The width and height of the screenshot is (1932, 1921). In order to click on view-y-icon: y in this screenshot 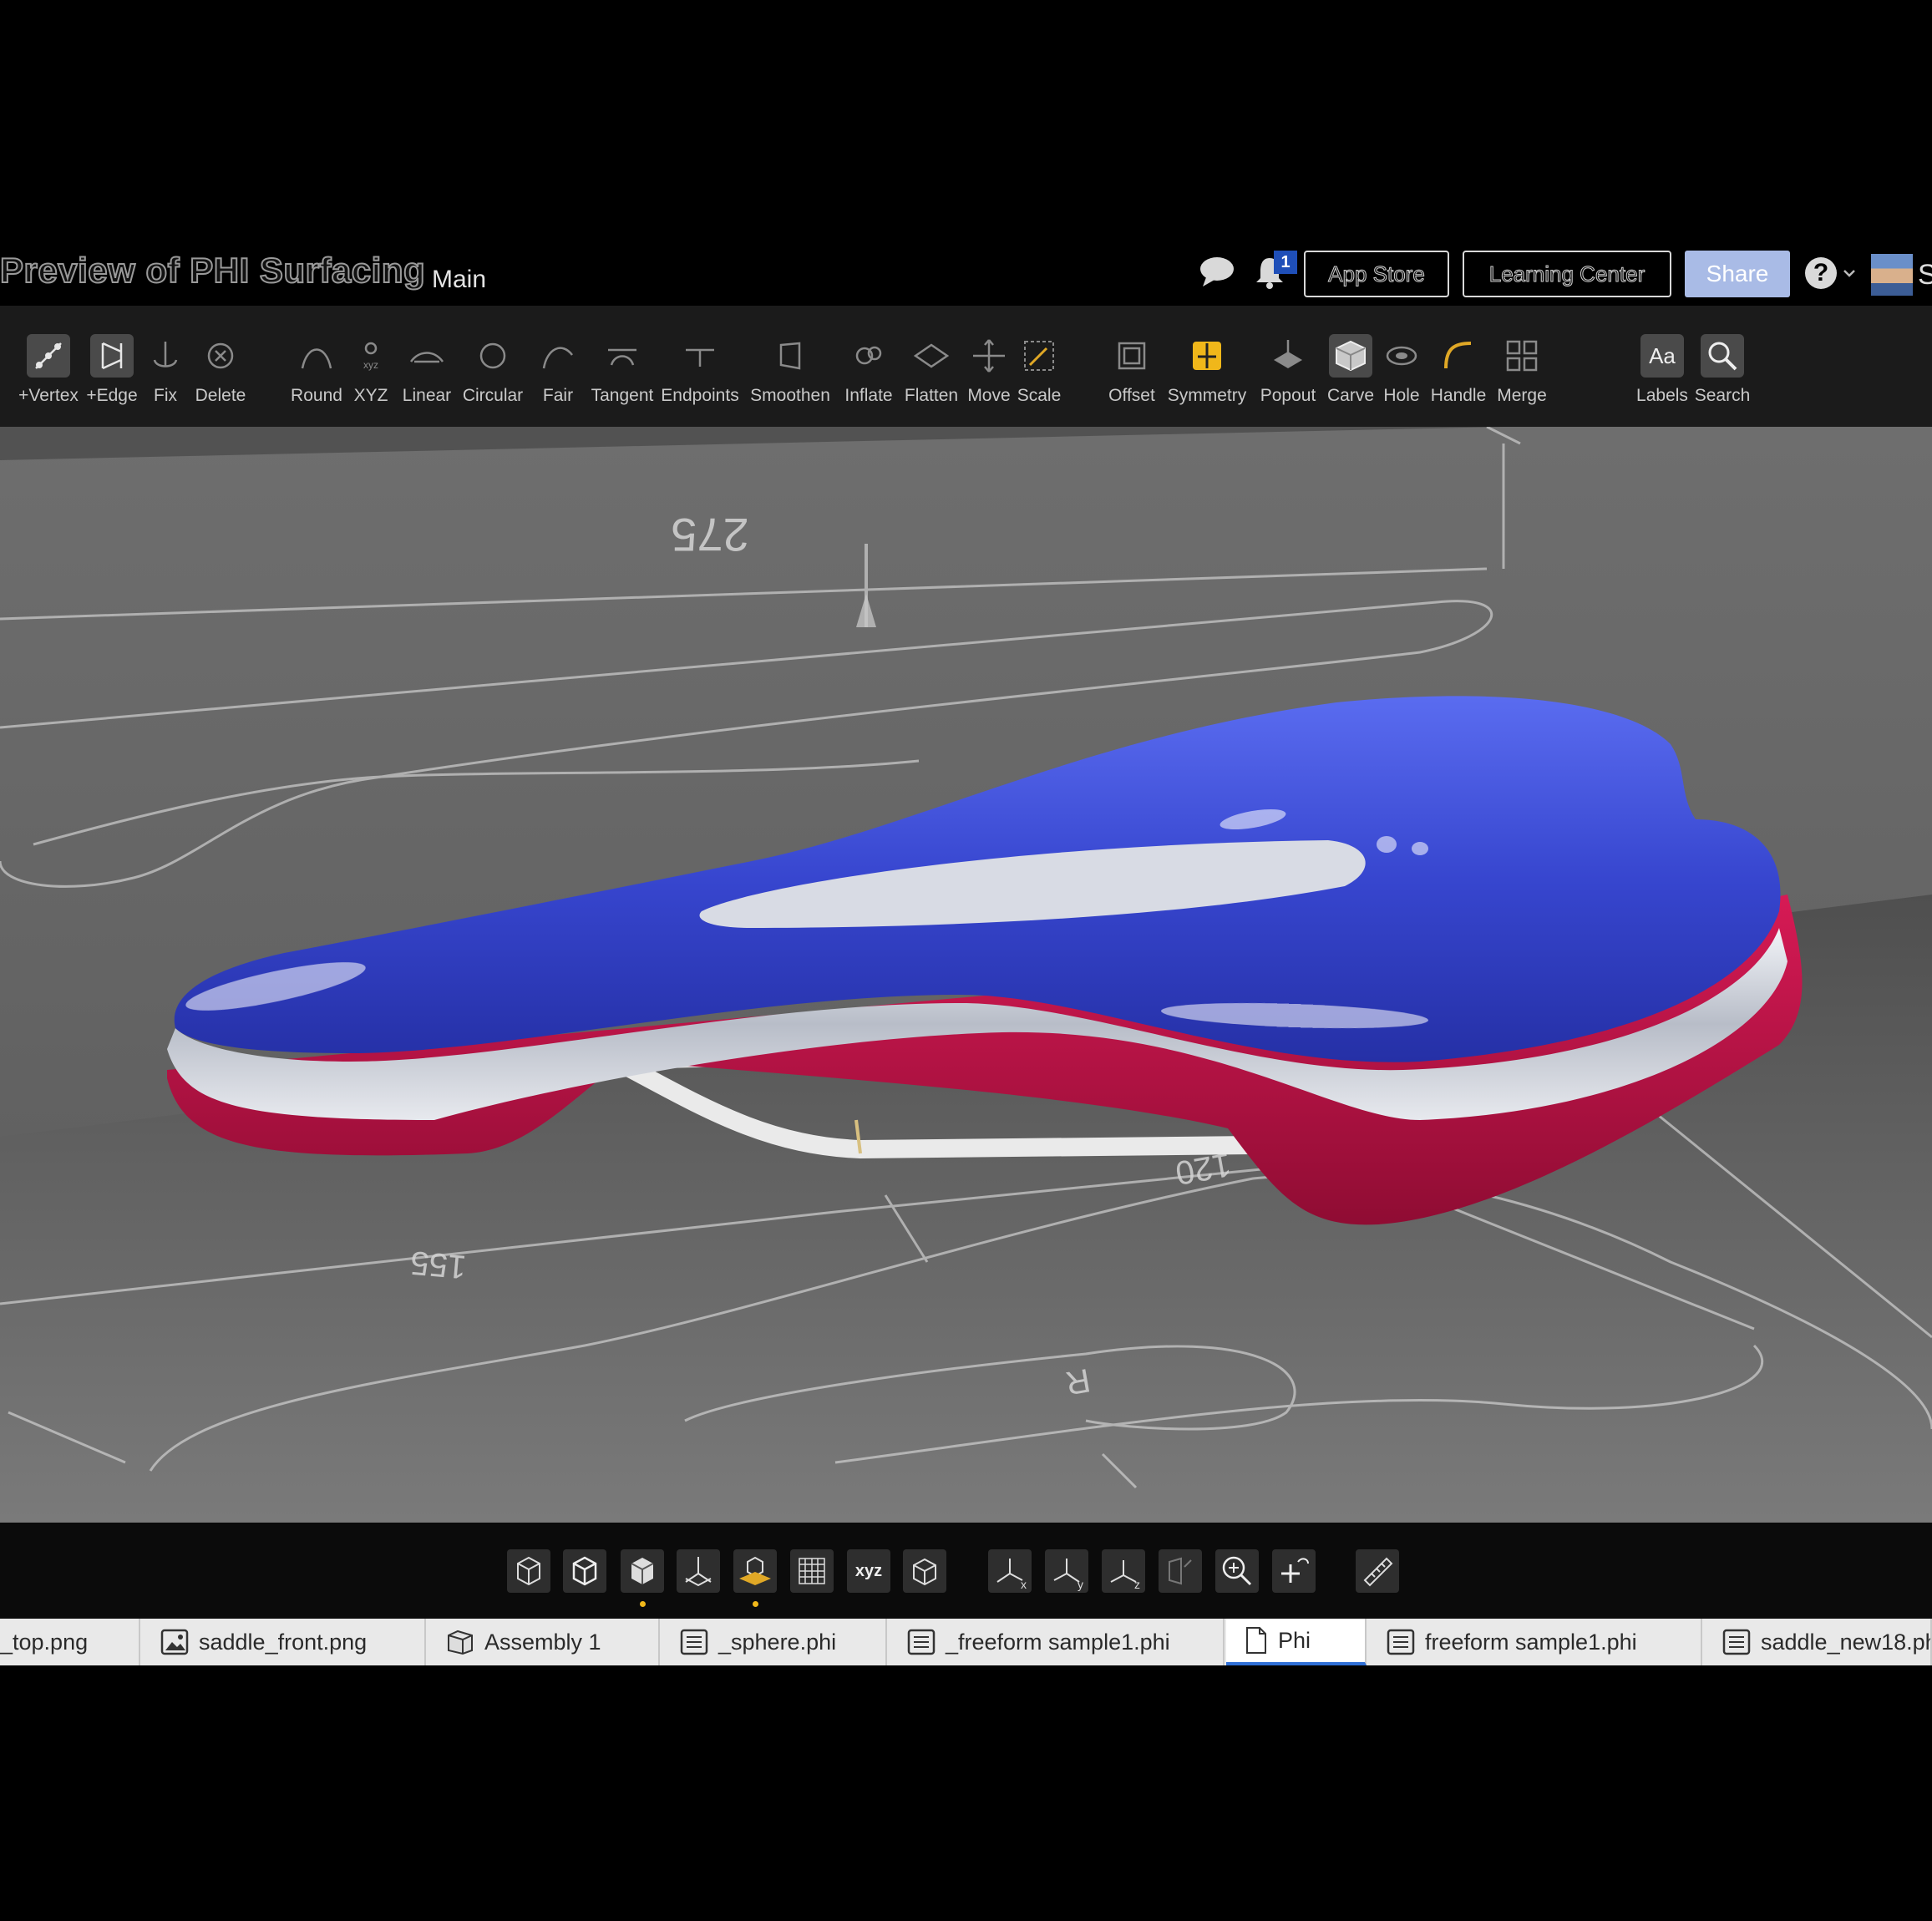, I will do `click(1066, 1571)`.